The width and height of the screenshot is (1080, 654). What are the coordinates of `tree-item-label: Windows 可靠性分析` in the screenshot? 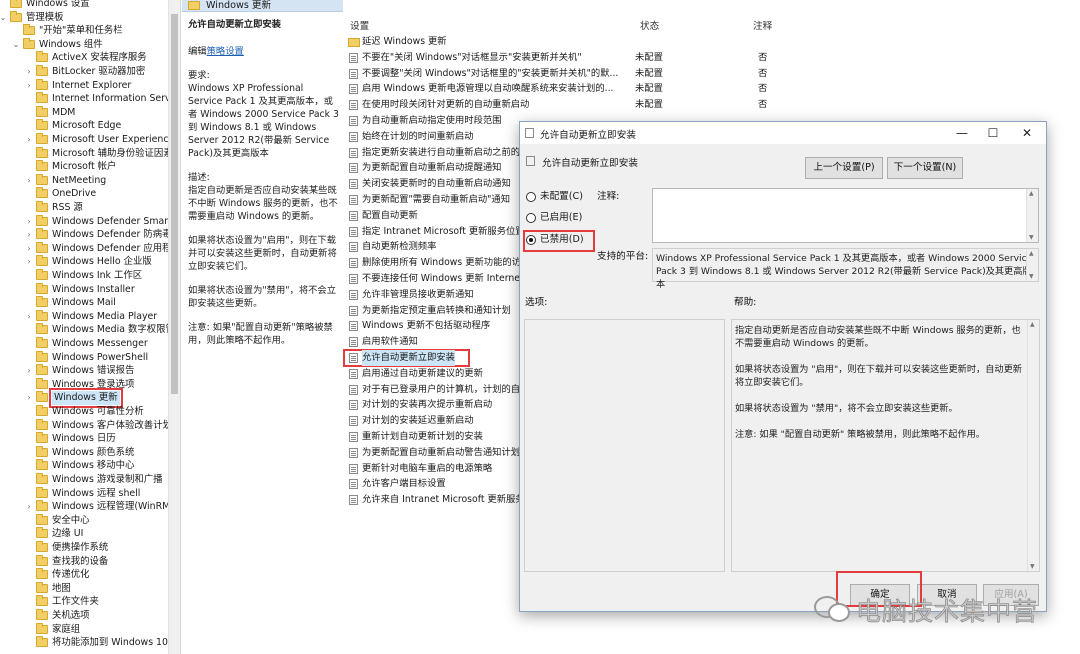 It's located at (98, 411).